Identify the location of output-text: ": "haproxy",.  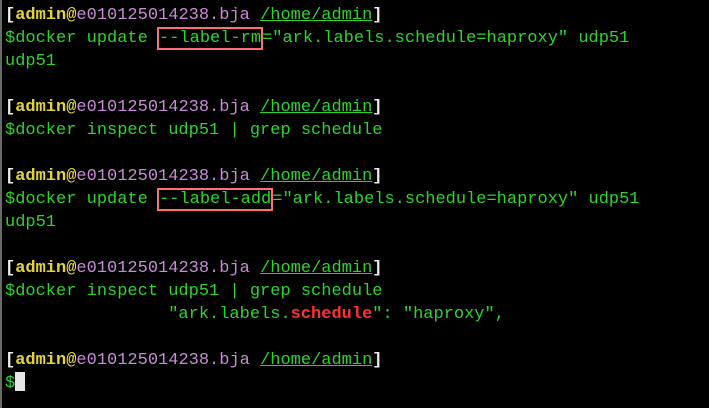
(438, 314).